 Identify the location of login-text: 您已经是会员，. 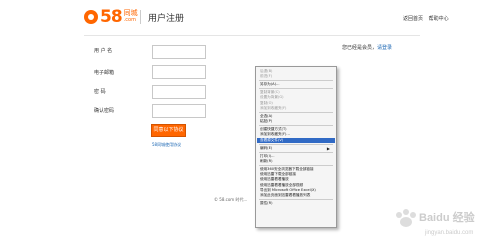
(360, 48).